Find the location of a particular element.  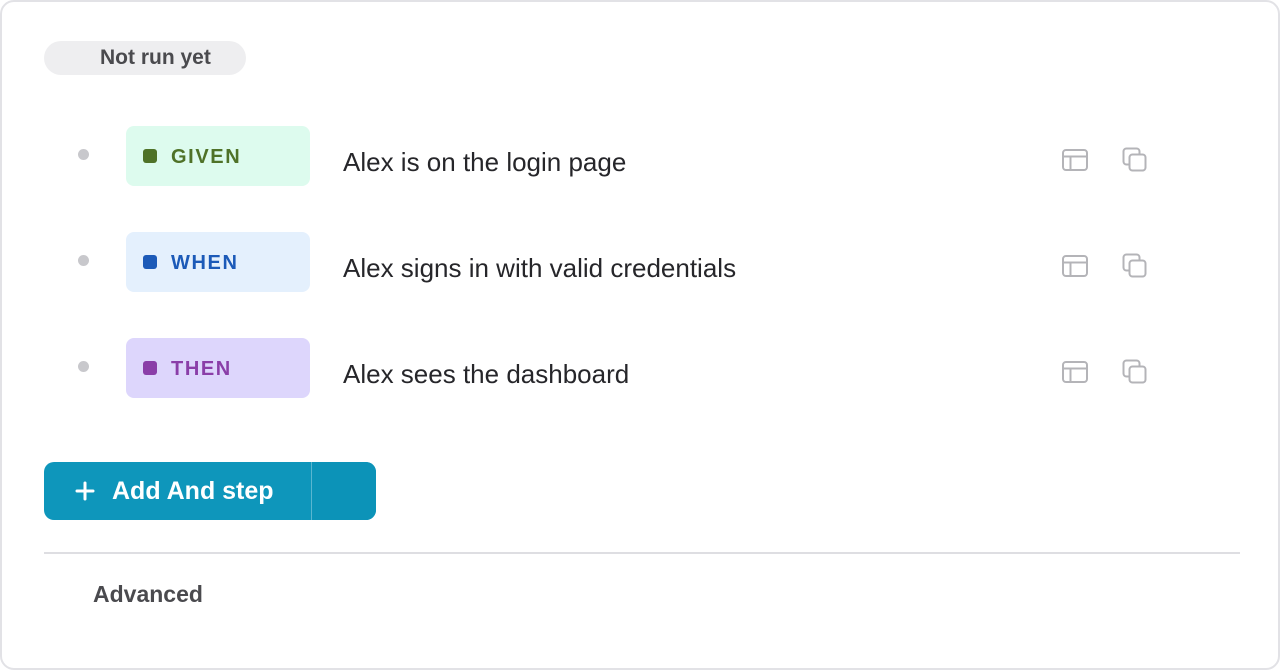

keyword-chip-then: THEN is located at coordinates (218, 368).